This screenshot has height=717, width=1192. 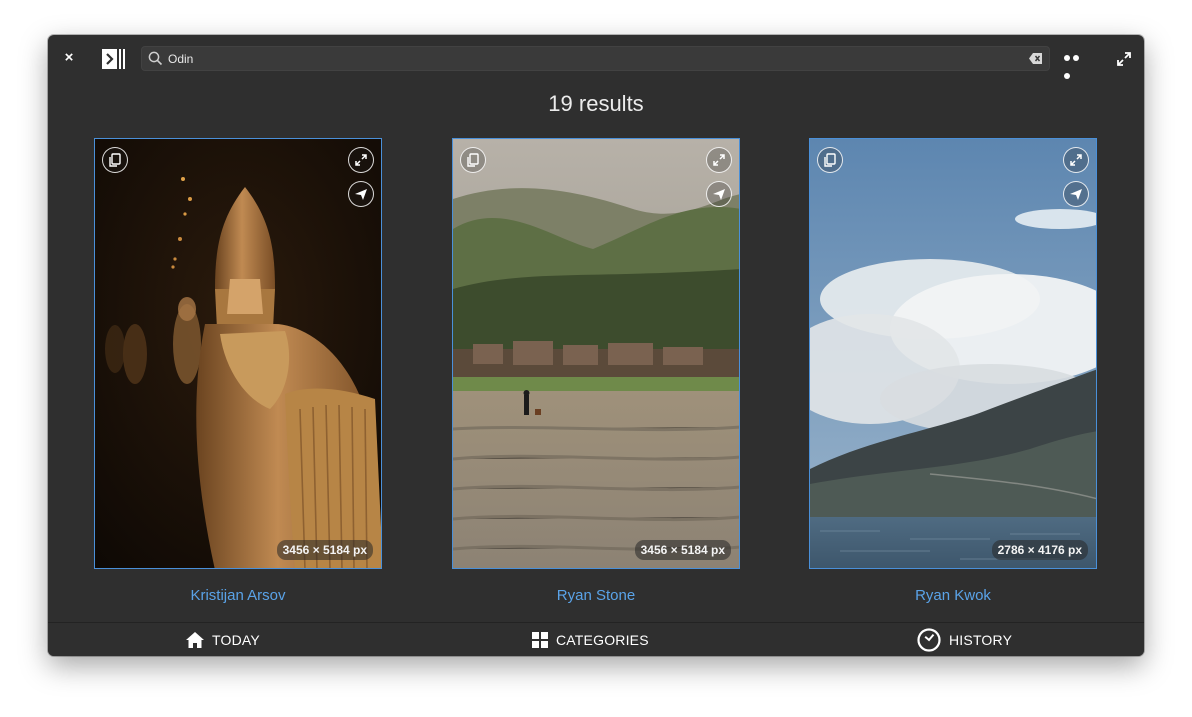 I want to click on clear-search-icon, so click(x=1036, y=58).